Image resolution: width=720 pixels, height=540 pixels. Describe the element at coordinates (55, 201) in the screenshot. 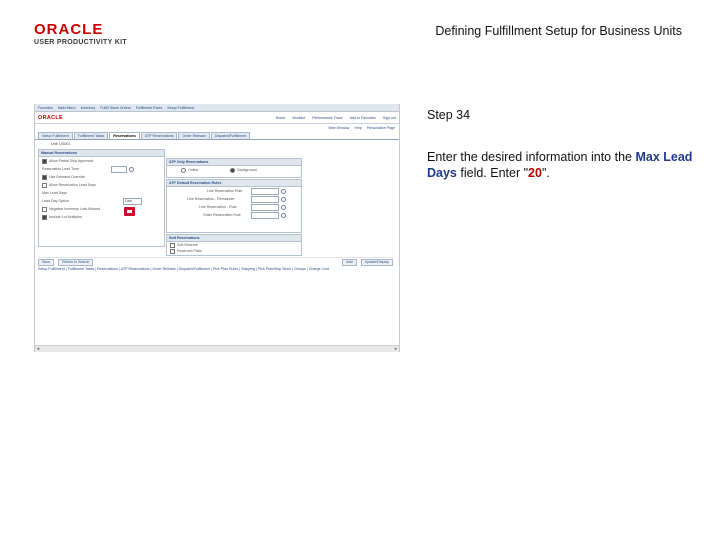

I see `option-label: Lead Day Option` at that location.